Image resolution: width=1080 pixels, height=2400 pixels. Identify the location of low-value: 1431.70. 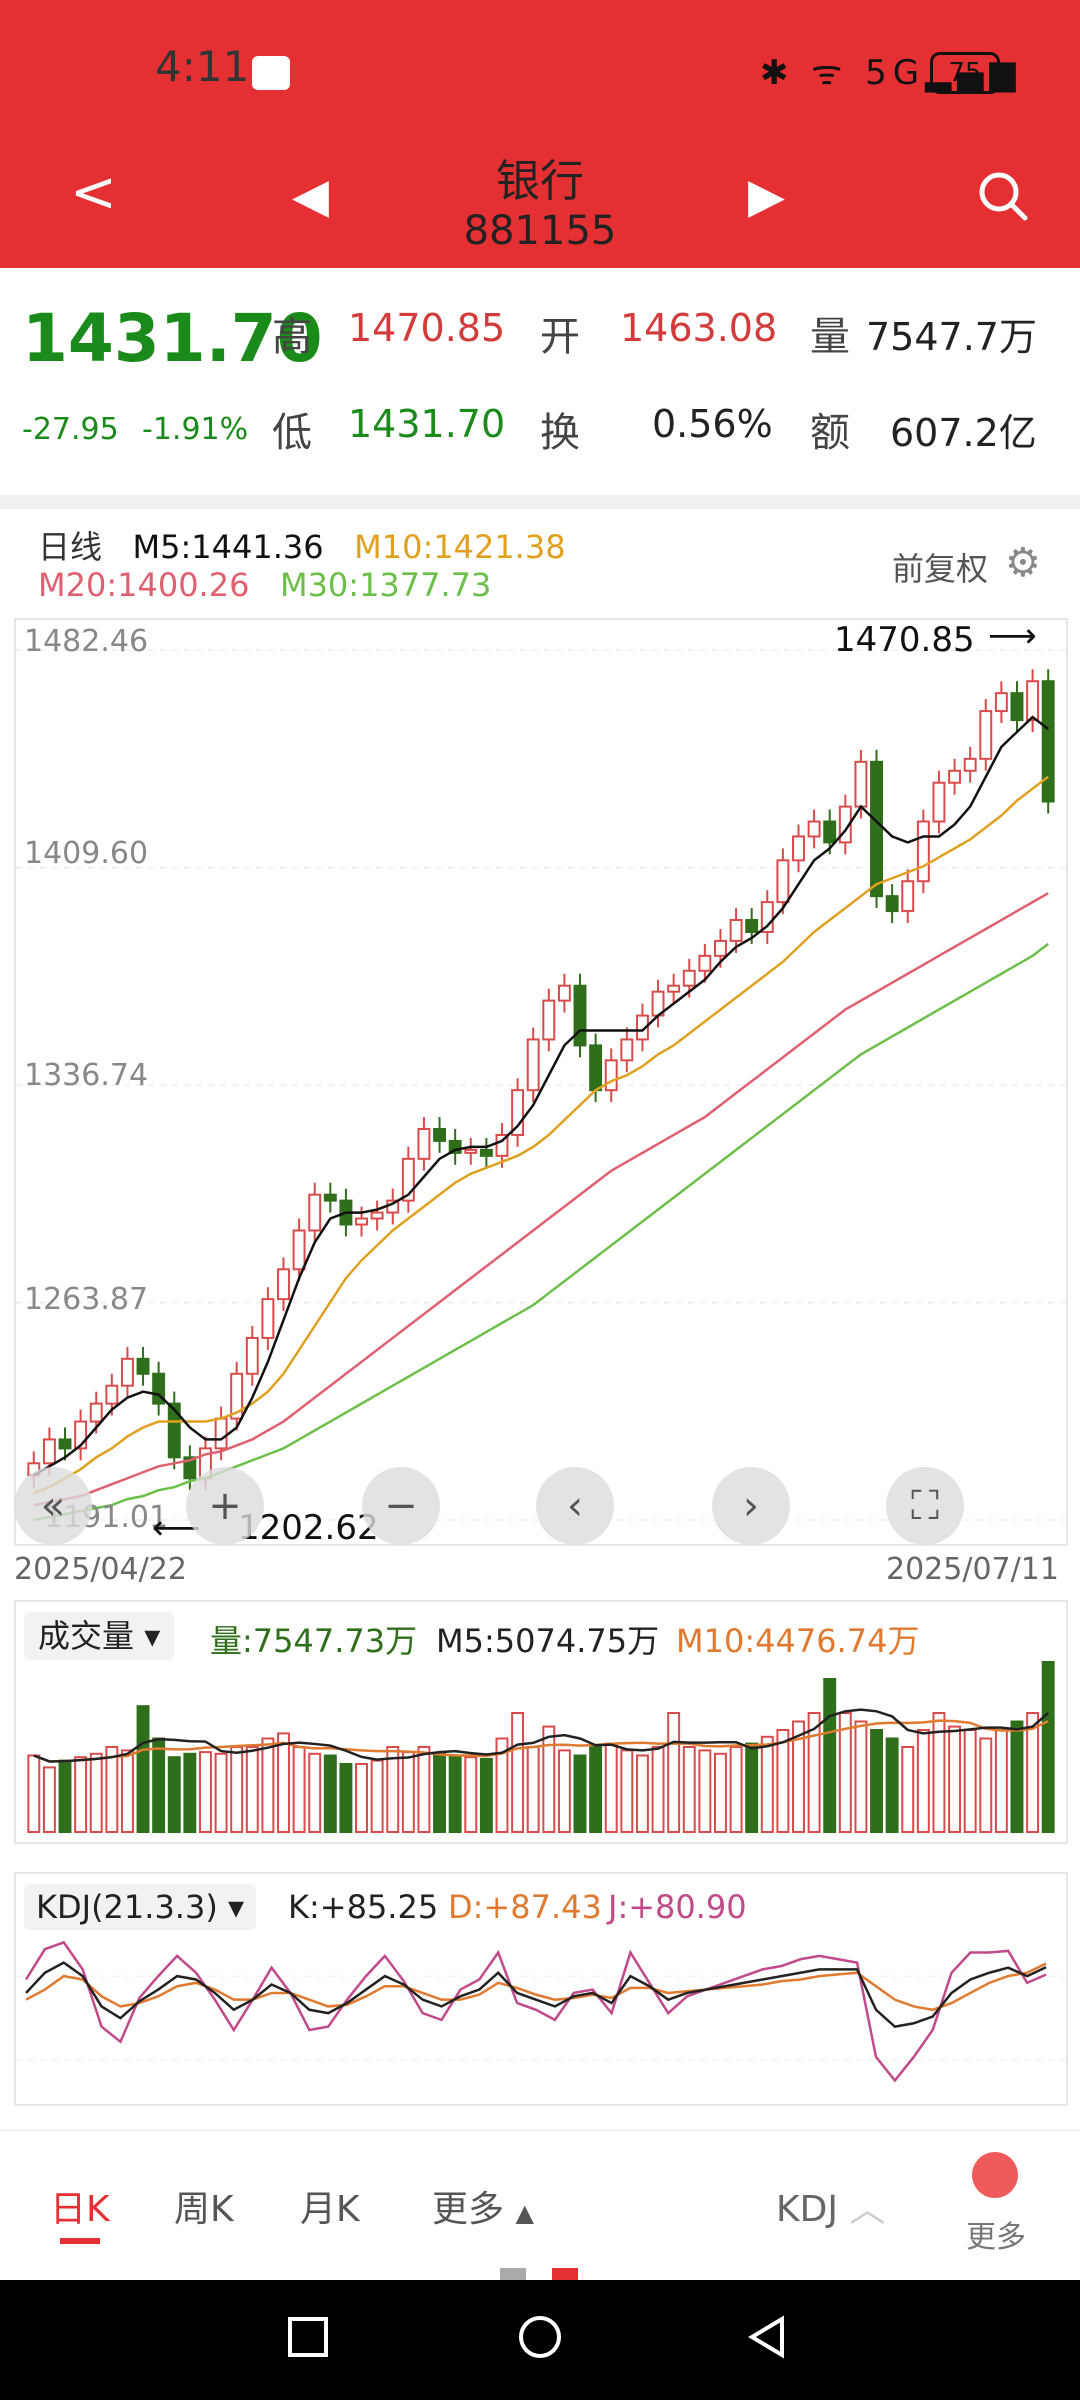
(427, 424).